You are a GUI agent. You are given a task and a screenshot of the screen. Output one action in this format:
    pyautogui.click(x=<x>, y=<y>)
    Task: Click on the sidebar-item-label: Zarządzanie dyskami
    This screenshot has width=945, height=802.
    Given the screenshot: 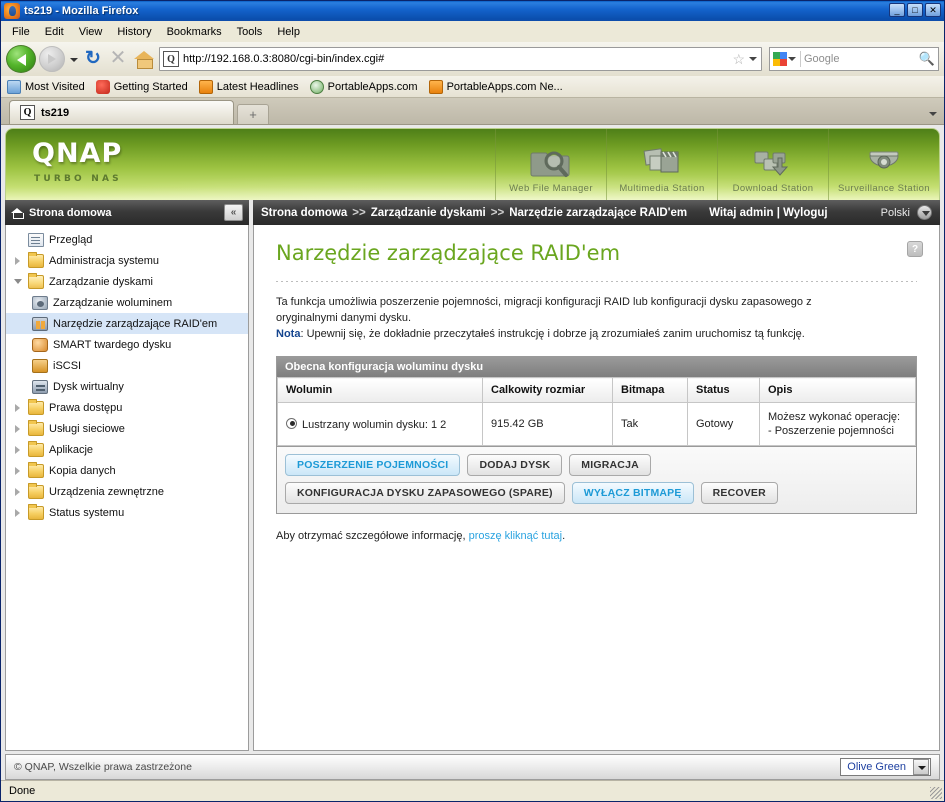 What is the action you would take?
    pyautogui.click(x=101, y=281)
    